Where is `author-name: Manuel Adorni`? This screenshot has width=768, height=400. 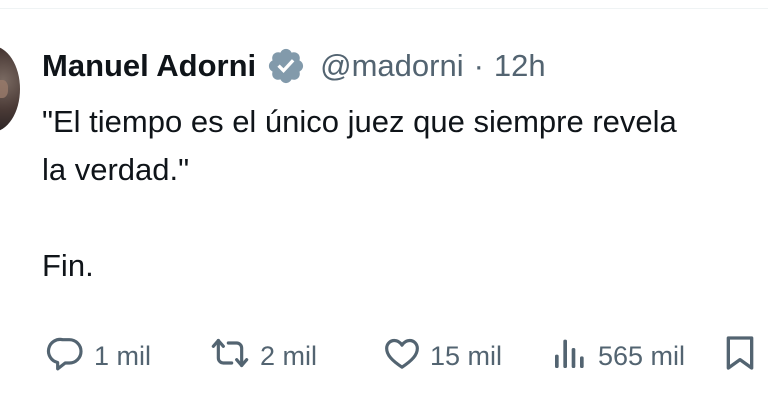 author-name: Manuel Adorni is located at coordinates (149, 66).